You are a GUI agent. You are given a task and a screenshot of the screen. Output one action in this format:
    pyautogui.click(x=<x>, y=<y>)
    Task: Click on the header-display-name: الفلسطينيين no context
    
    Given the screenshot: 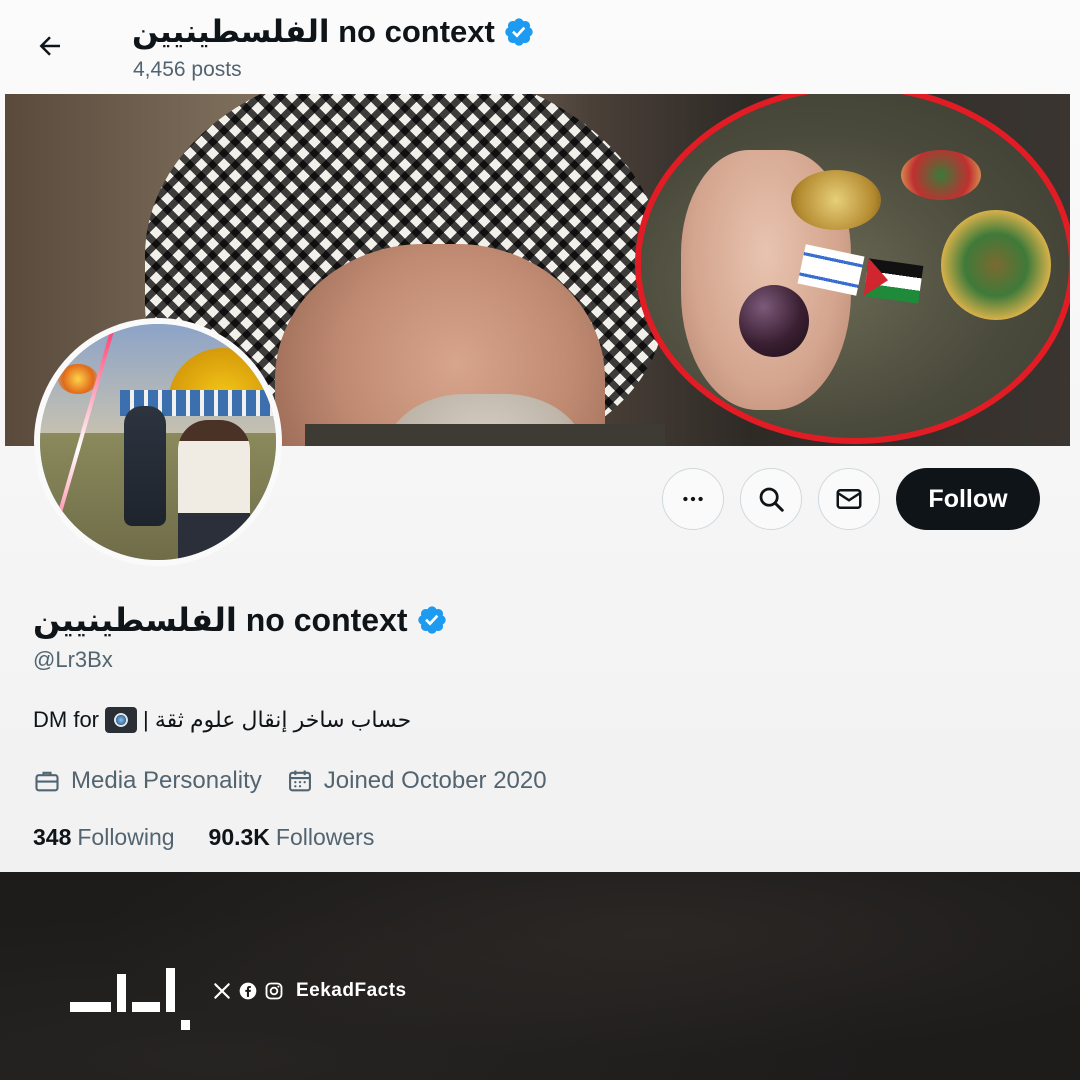 What is the action you would take?
    pyautogui.click(x=313, y=31)
    